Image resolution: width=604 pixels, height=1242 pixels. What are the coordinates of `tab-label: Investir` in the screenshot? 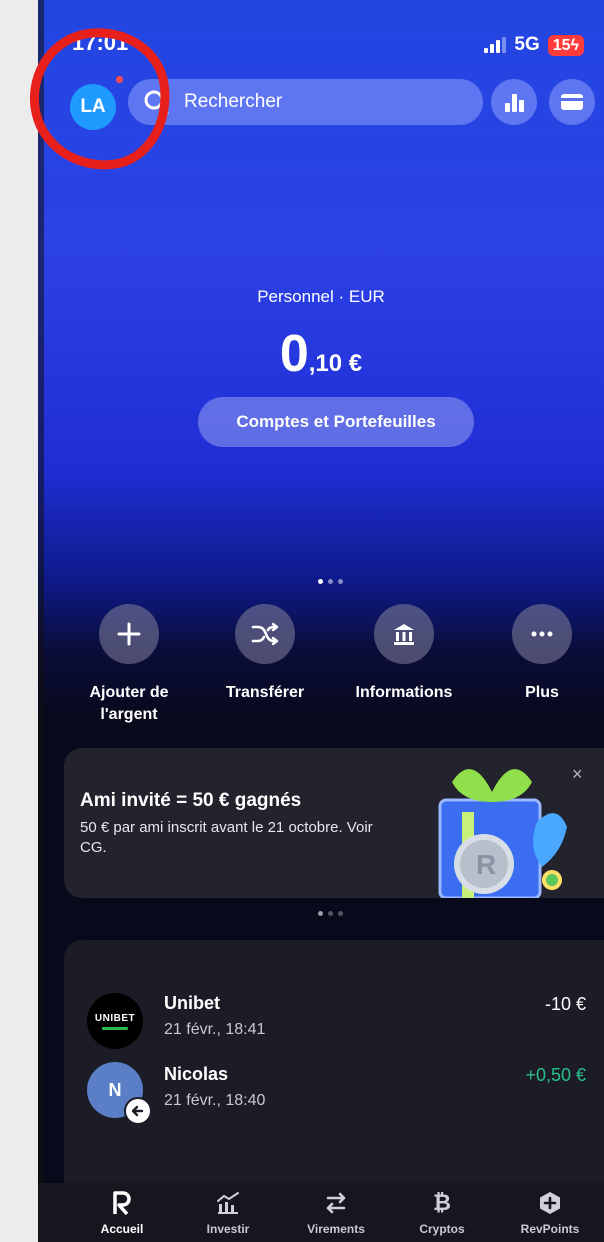 It's located at (228, 1229).